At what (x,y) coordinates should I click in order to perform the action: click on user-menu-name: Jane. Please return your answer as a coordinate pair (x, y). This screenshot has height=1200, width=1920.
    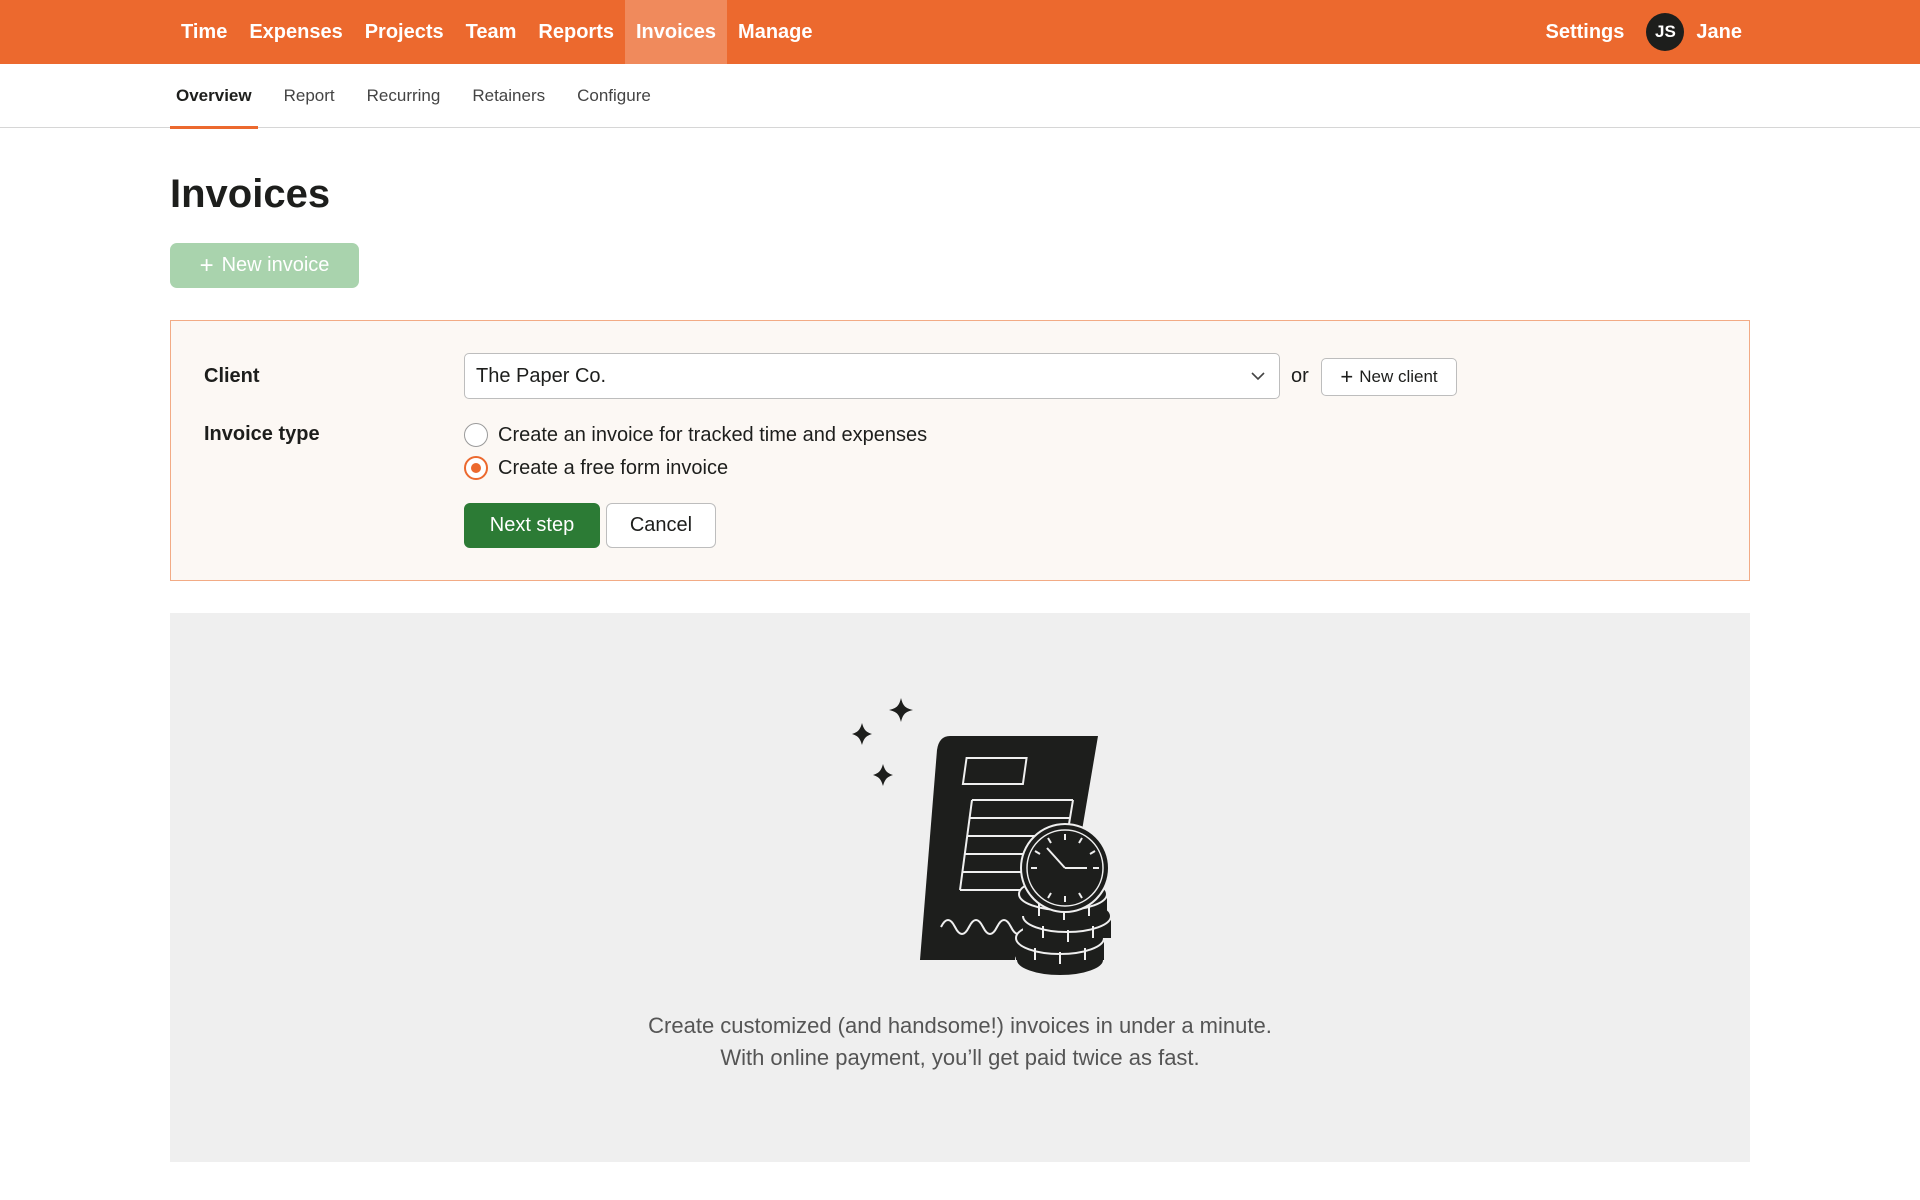
    Looking at the image, I should click on (1719, 32).